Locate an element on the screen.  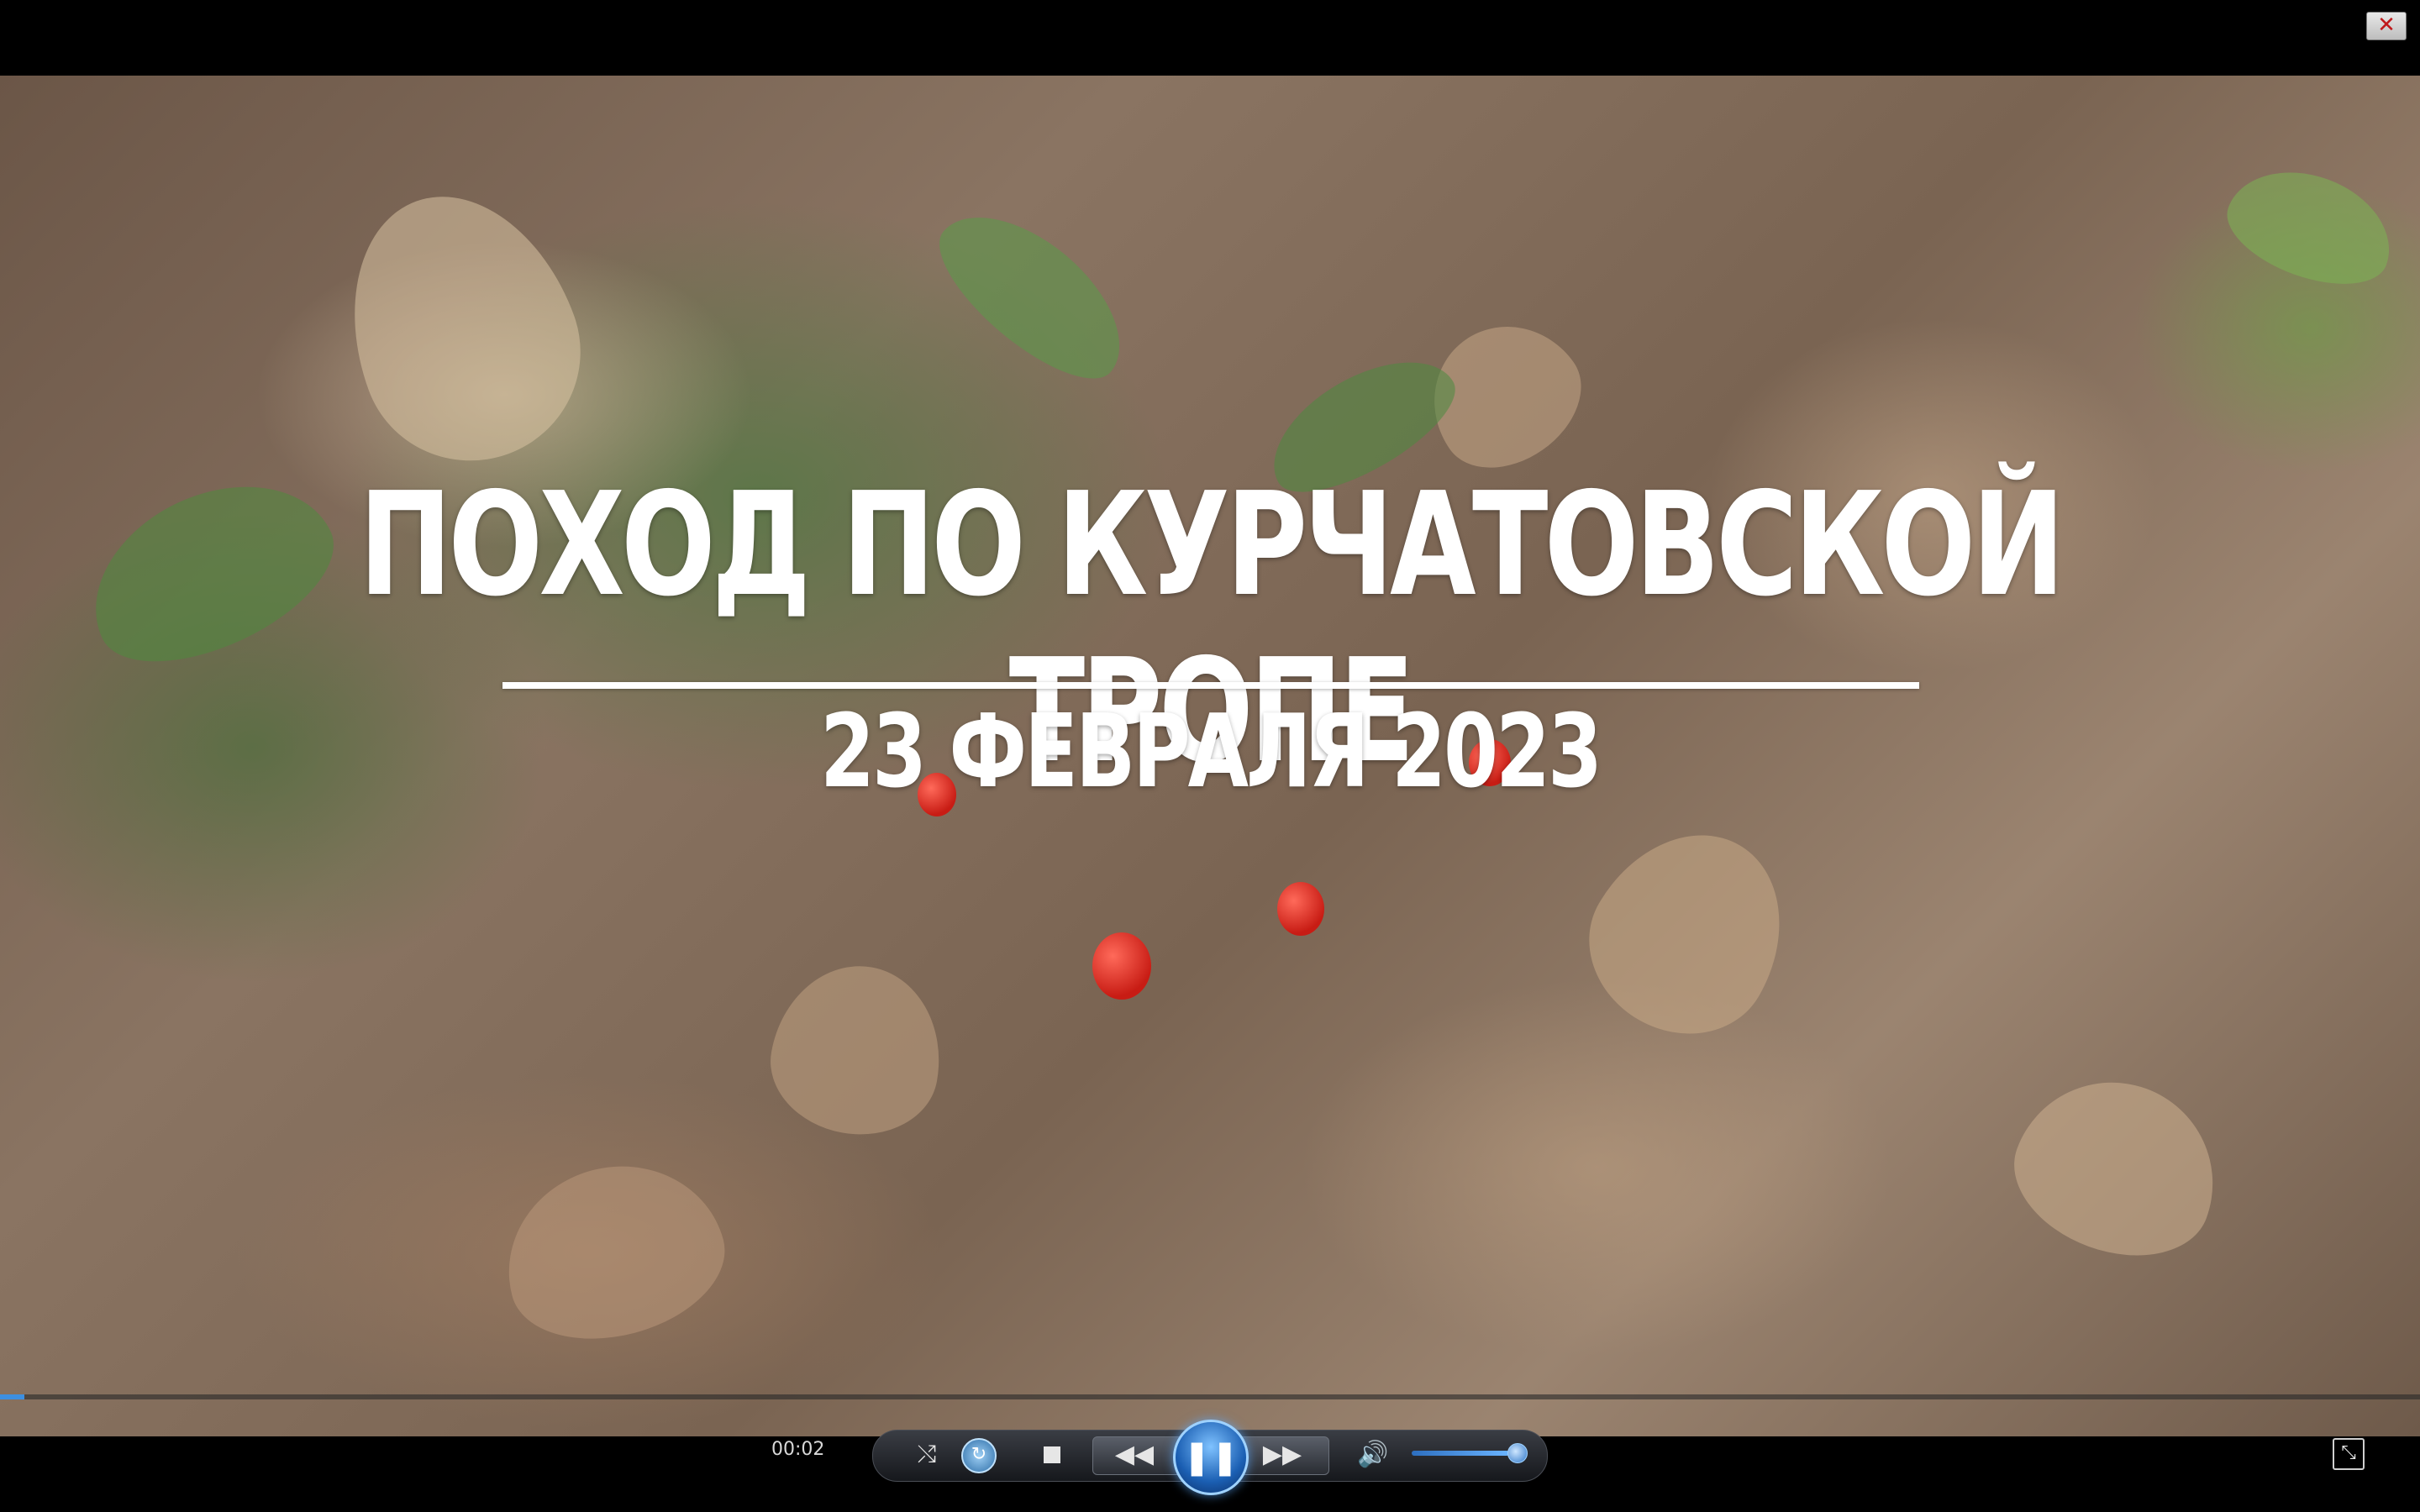
pause-icon: ❚❚ is located at coordinates (1210, 1457).